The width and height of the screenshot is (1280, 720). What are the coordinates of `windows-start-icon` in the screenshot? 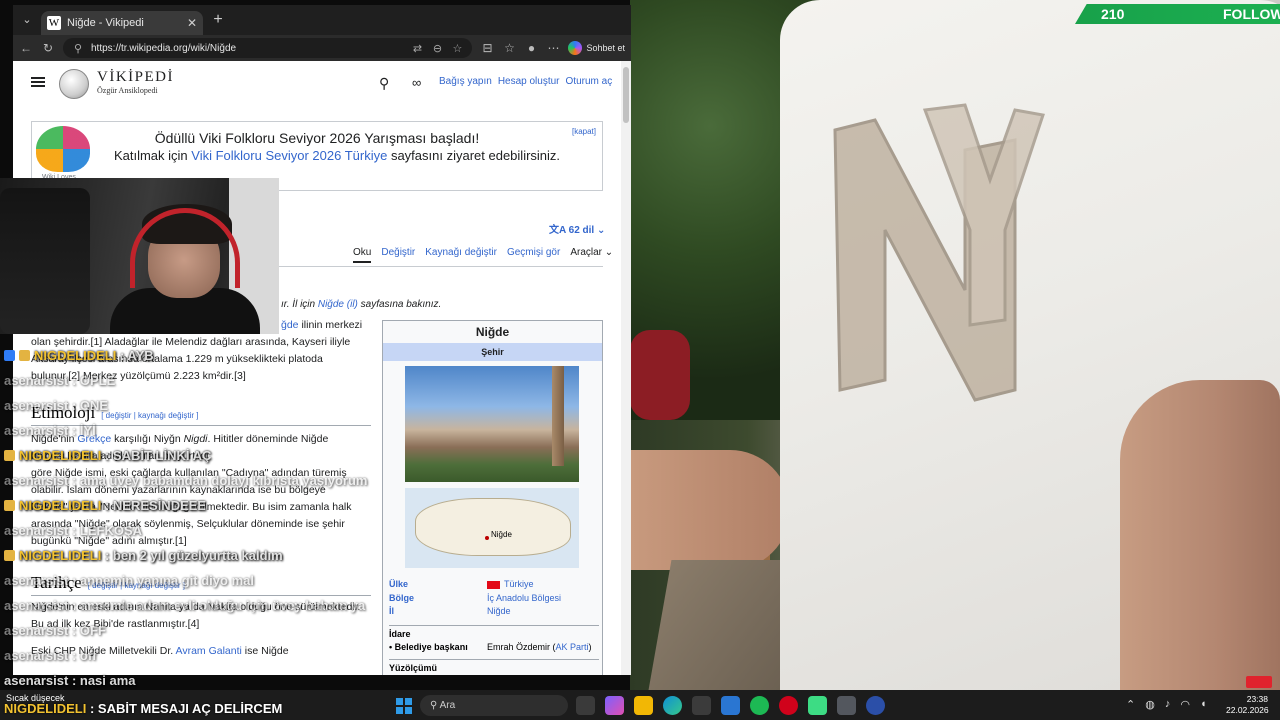 It's located at (404, 706).